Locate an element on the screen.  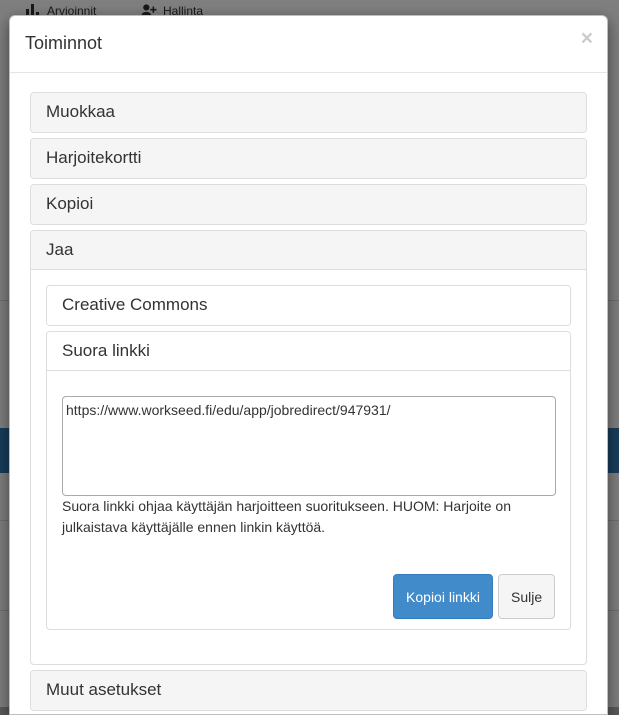
panel-heading-harjoitekortti: Harjoitekortti is located at coordinates (308, 158).